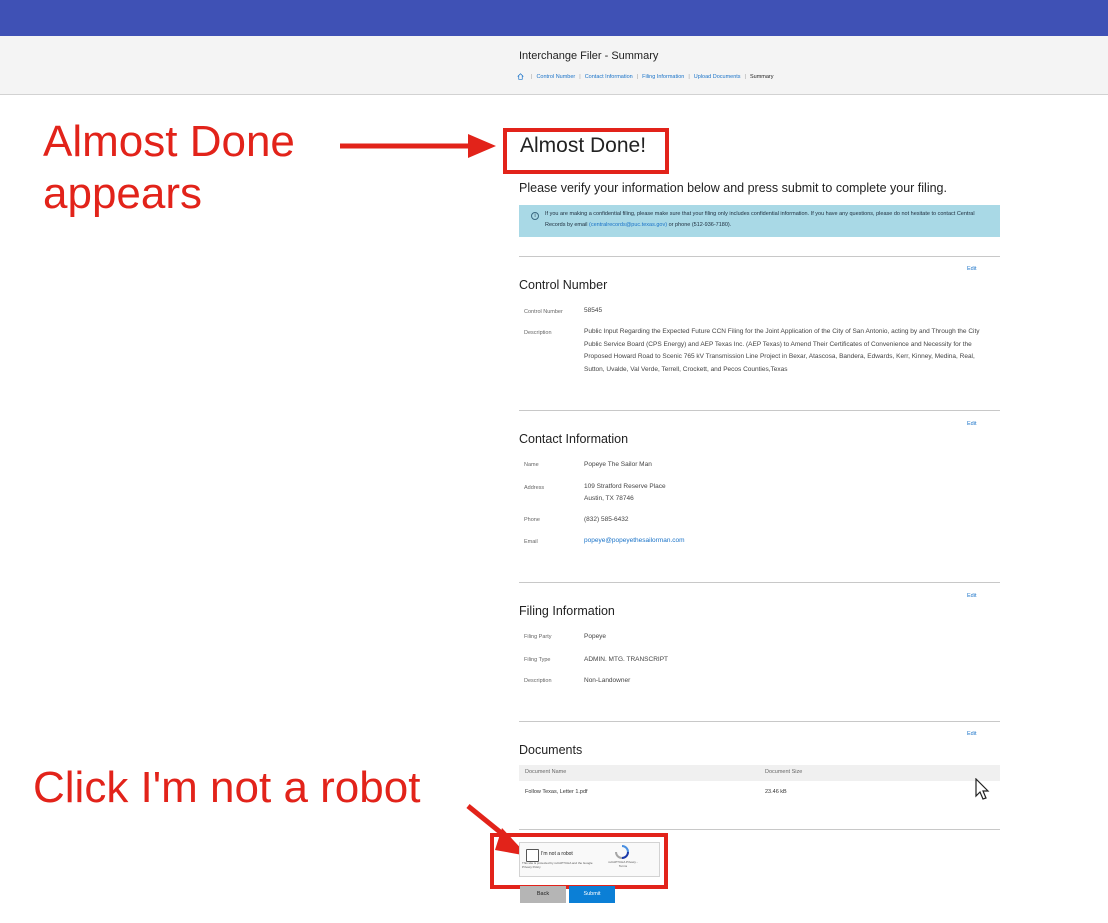 The width and height of the screenshot is (1108, 923). What do you see at coordinates (623, 864) in the screenshot?
I see `recaptcha-brand: reCAPTCHA Privacy - Terms` at bounding box center [623, 864].